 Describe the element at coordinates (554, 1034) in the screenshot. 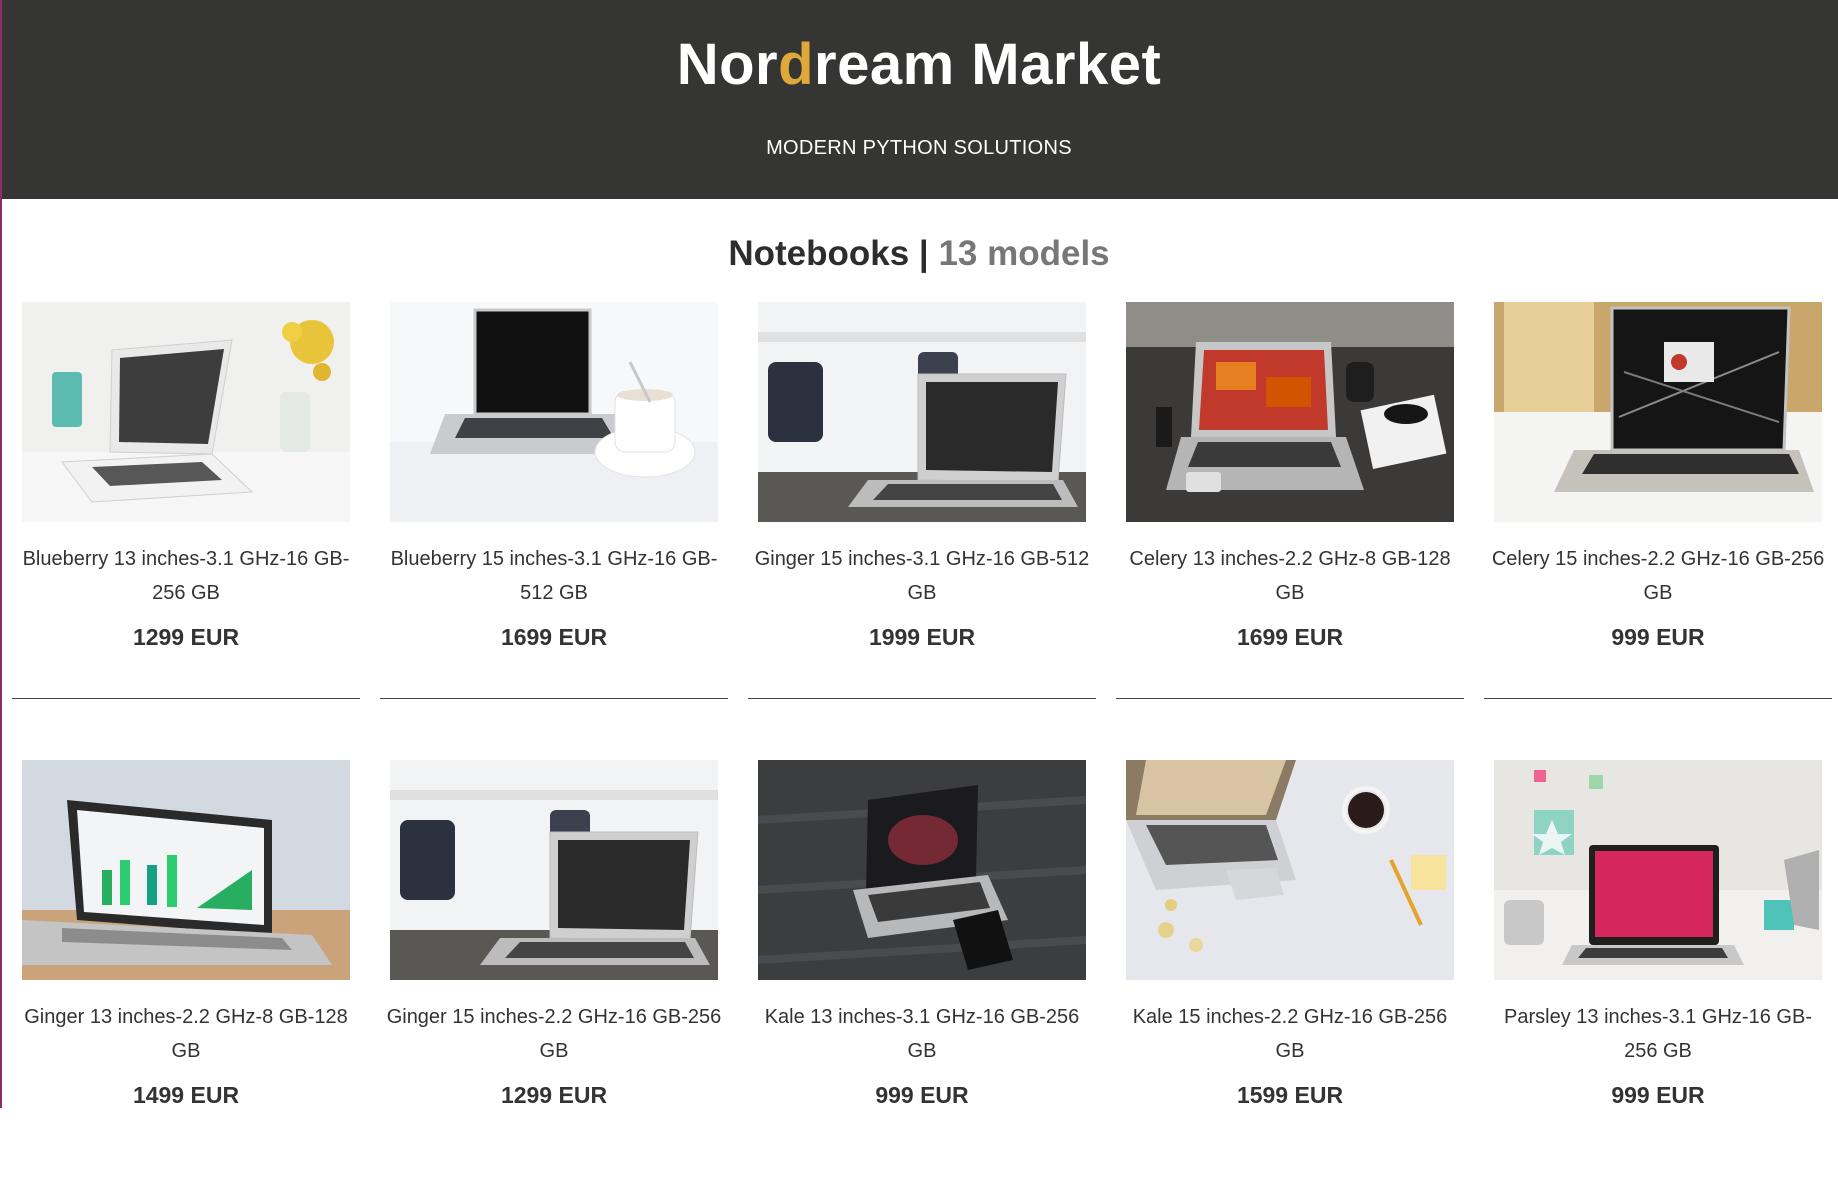

I see `product-name: Ginger 15 inches-2.2 GHz-16 GB-256 GB` at that location.